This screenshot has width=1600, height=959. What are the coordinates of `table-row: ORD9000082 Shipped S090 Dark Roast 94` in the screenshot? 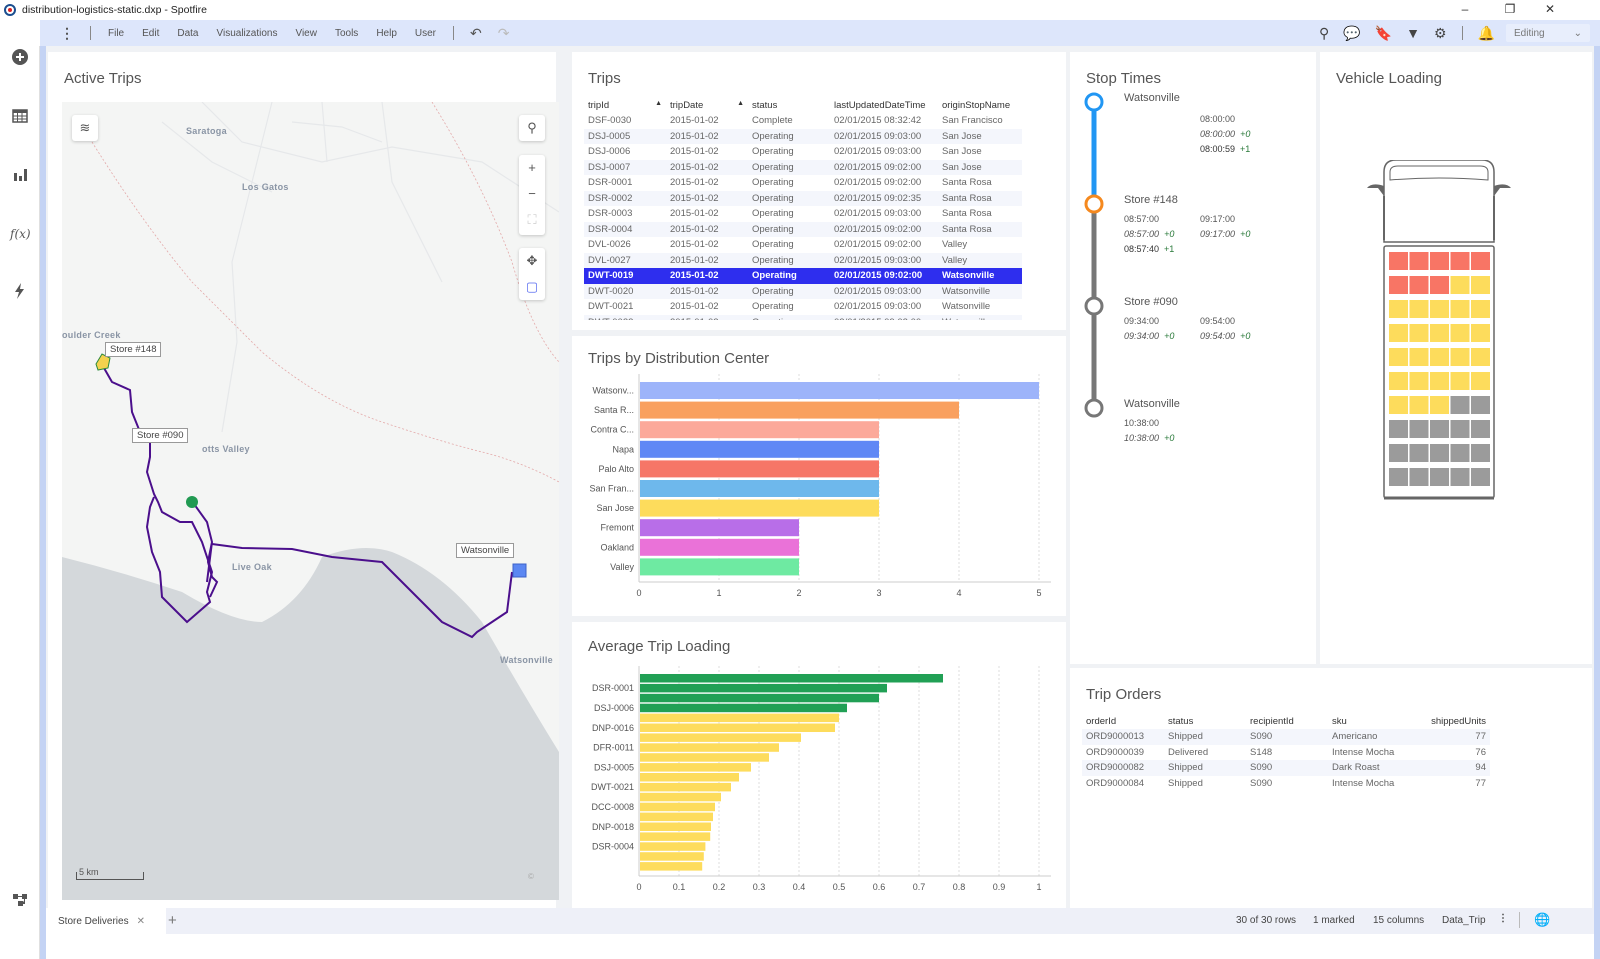 It's located at (1286, 768).